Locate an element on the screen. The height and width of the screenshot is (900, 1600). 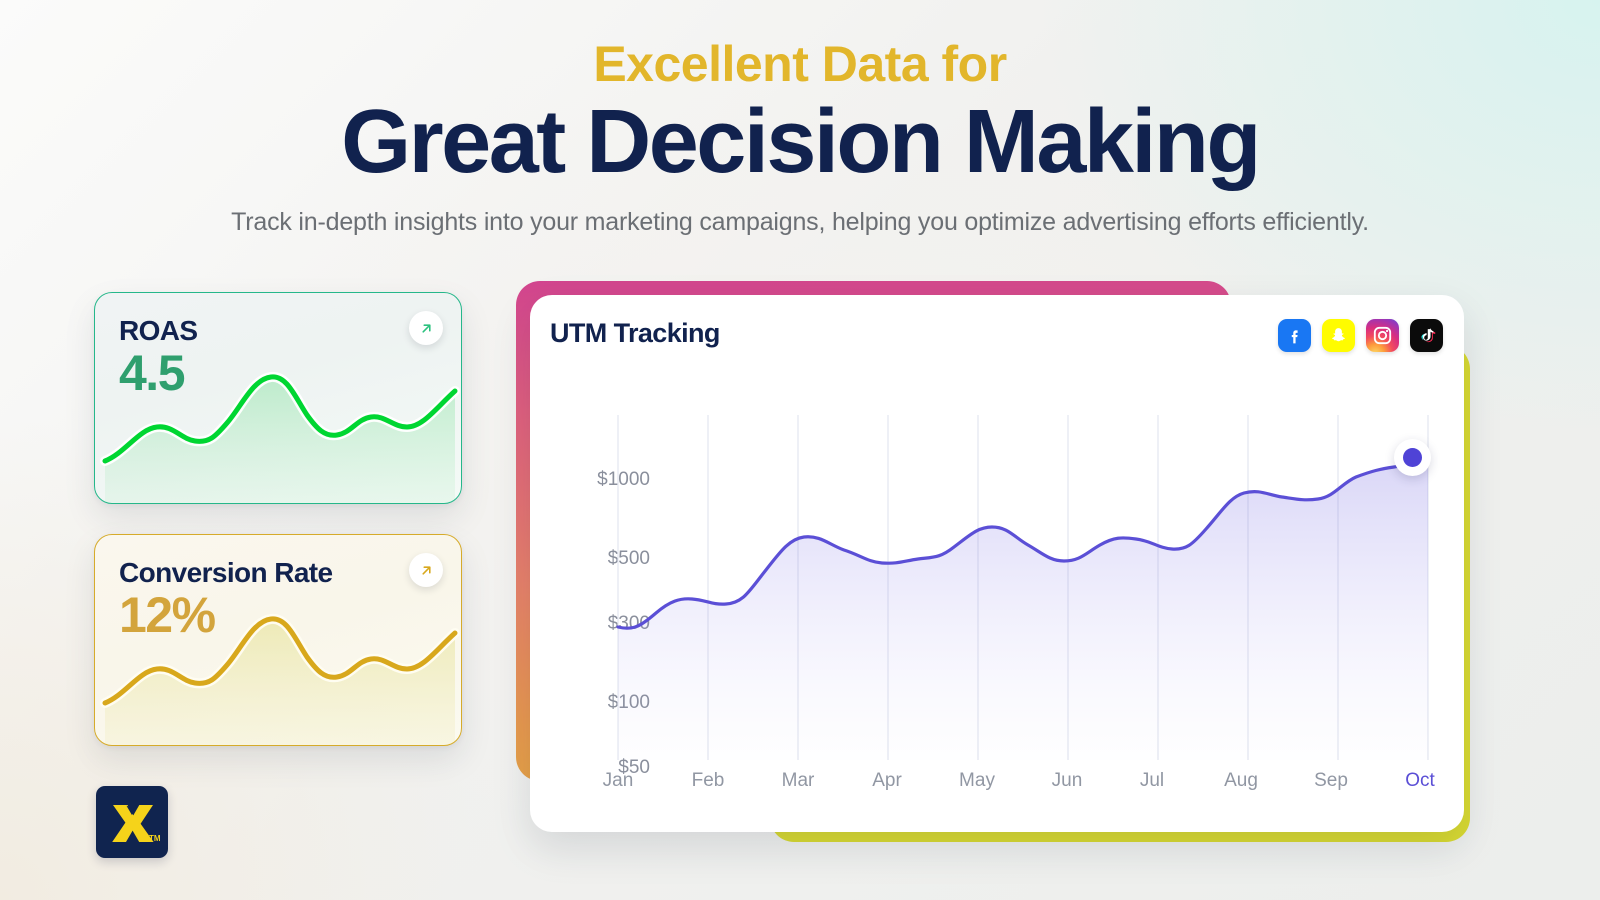
social-button-facebook is located at coordinates (1294, 335).